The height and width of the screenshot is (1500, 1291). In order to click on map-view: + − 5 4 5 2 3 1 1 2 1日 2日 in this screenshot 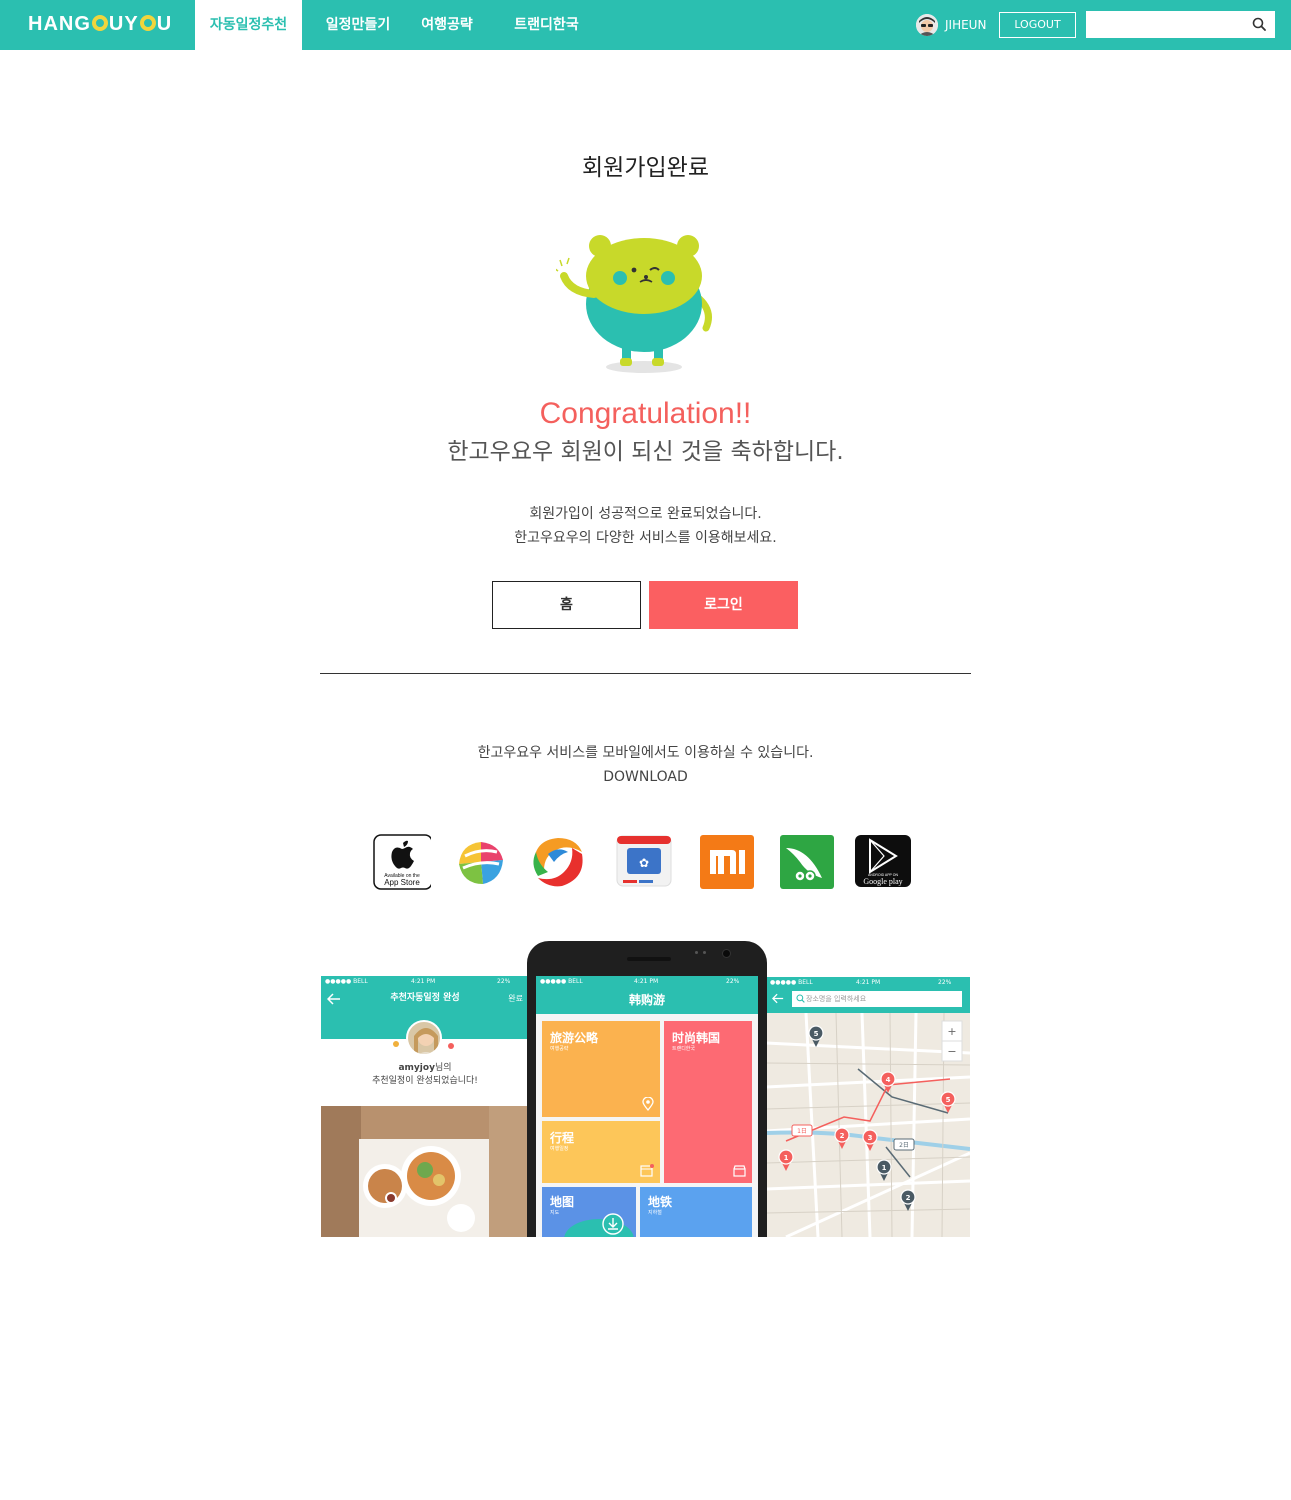, I will do `click(868, 1125)`.